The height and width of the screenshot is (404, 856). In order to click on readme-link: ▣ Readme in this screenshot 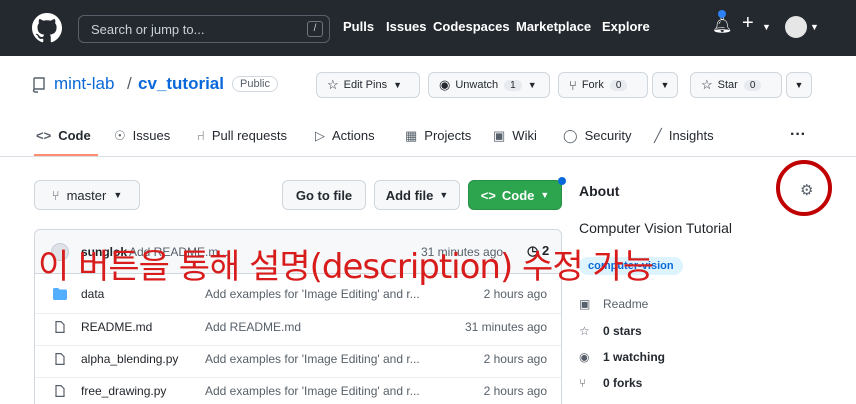, I will do `click(613, 304)`.